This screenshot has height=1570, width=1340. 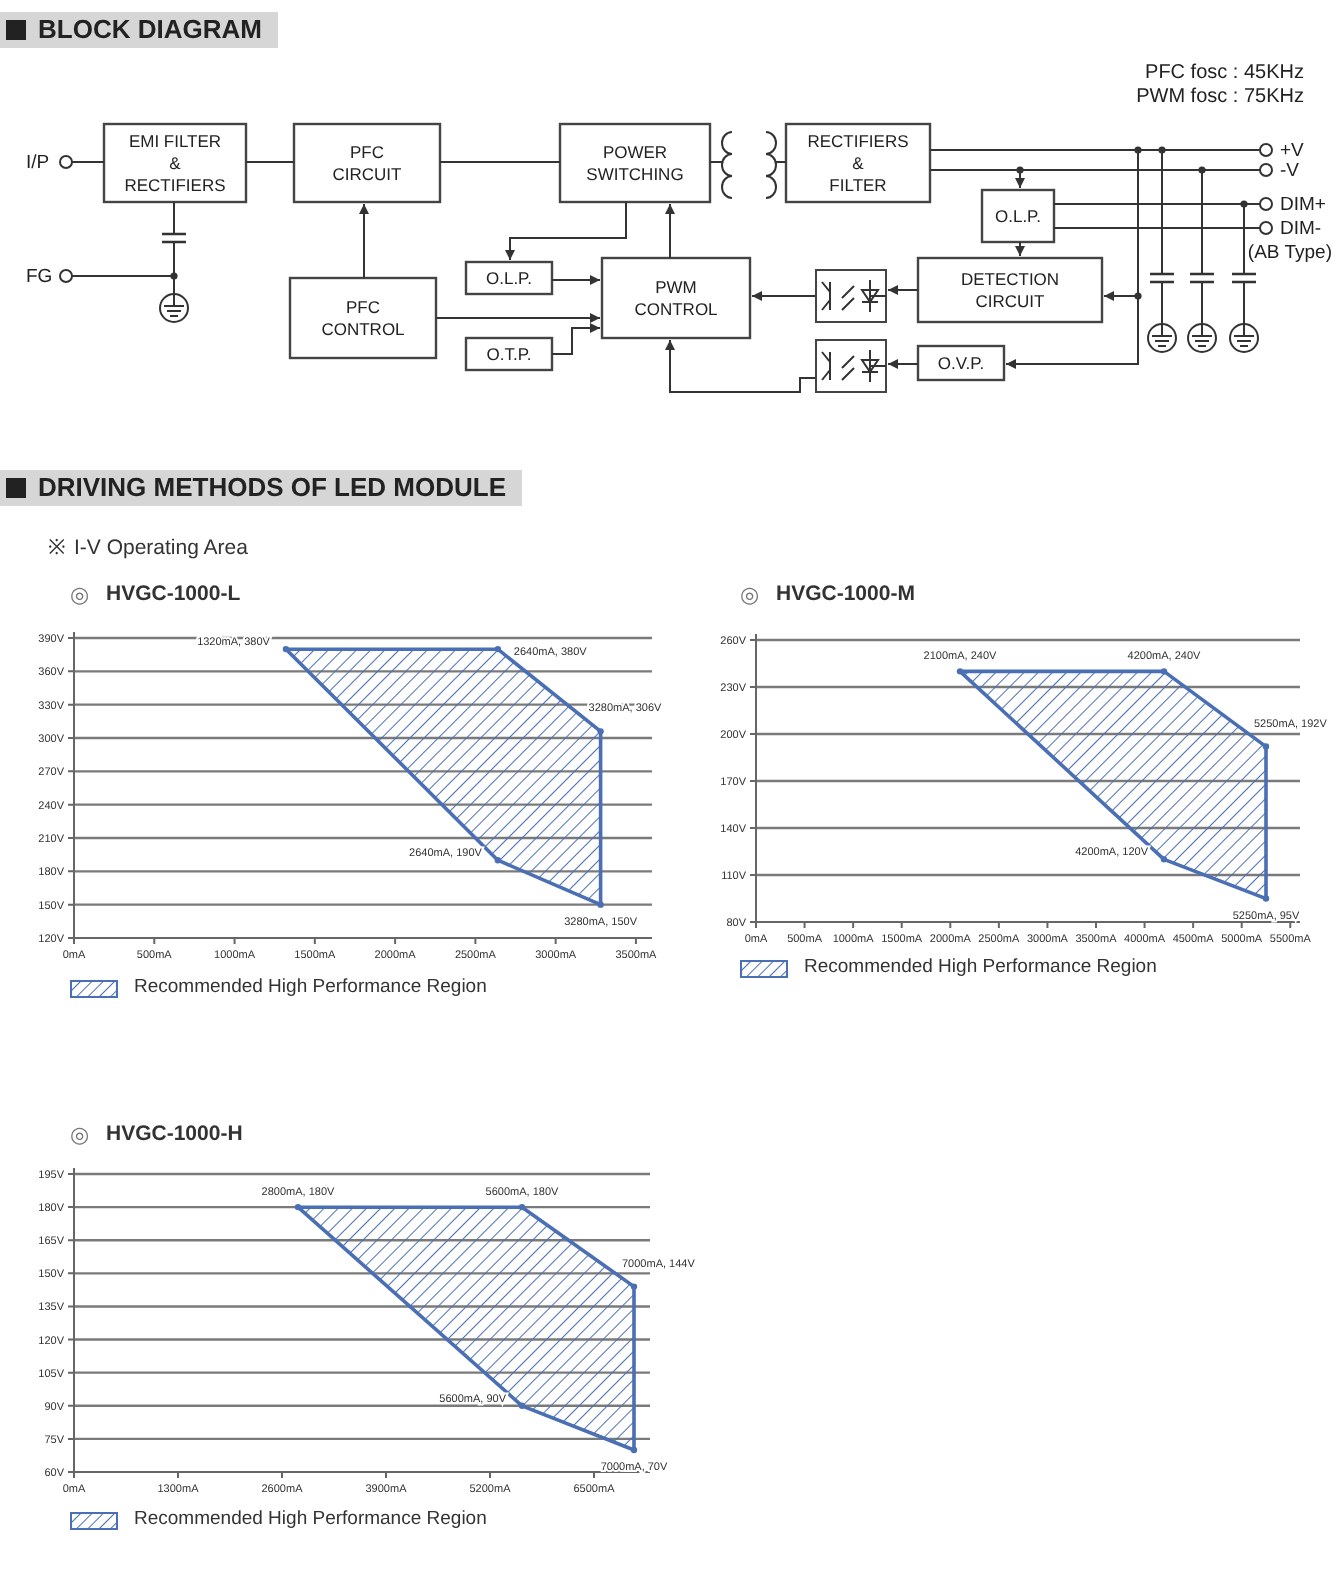 What do you see at coordinates (858, 163) in the screenshot?
I see `diagram-block: RECTIFIERS & FILTER` at bounding box center [858, 163].